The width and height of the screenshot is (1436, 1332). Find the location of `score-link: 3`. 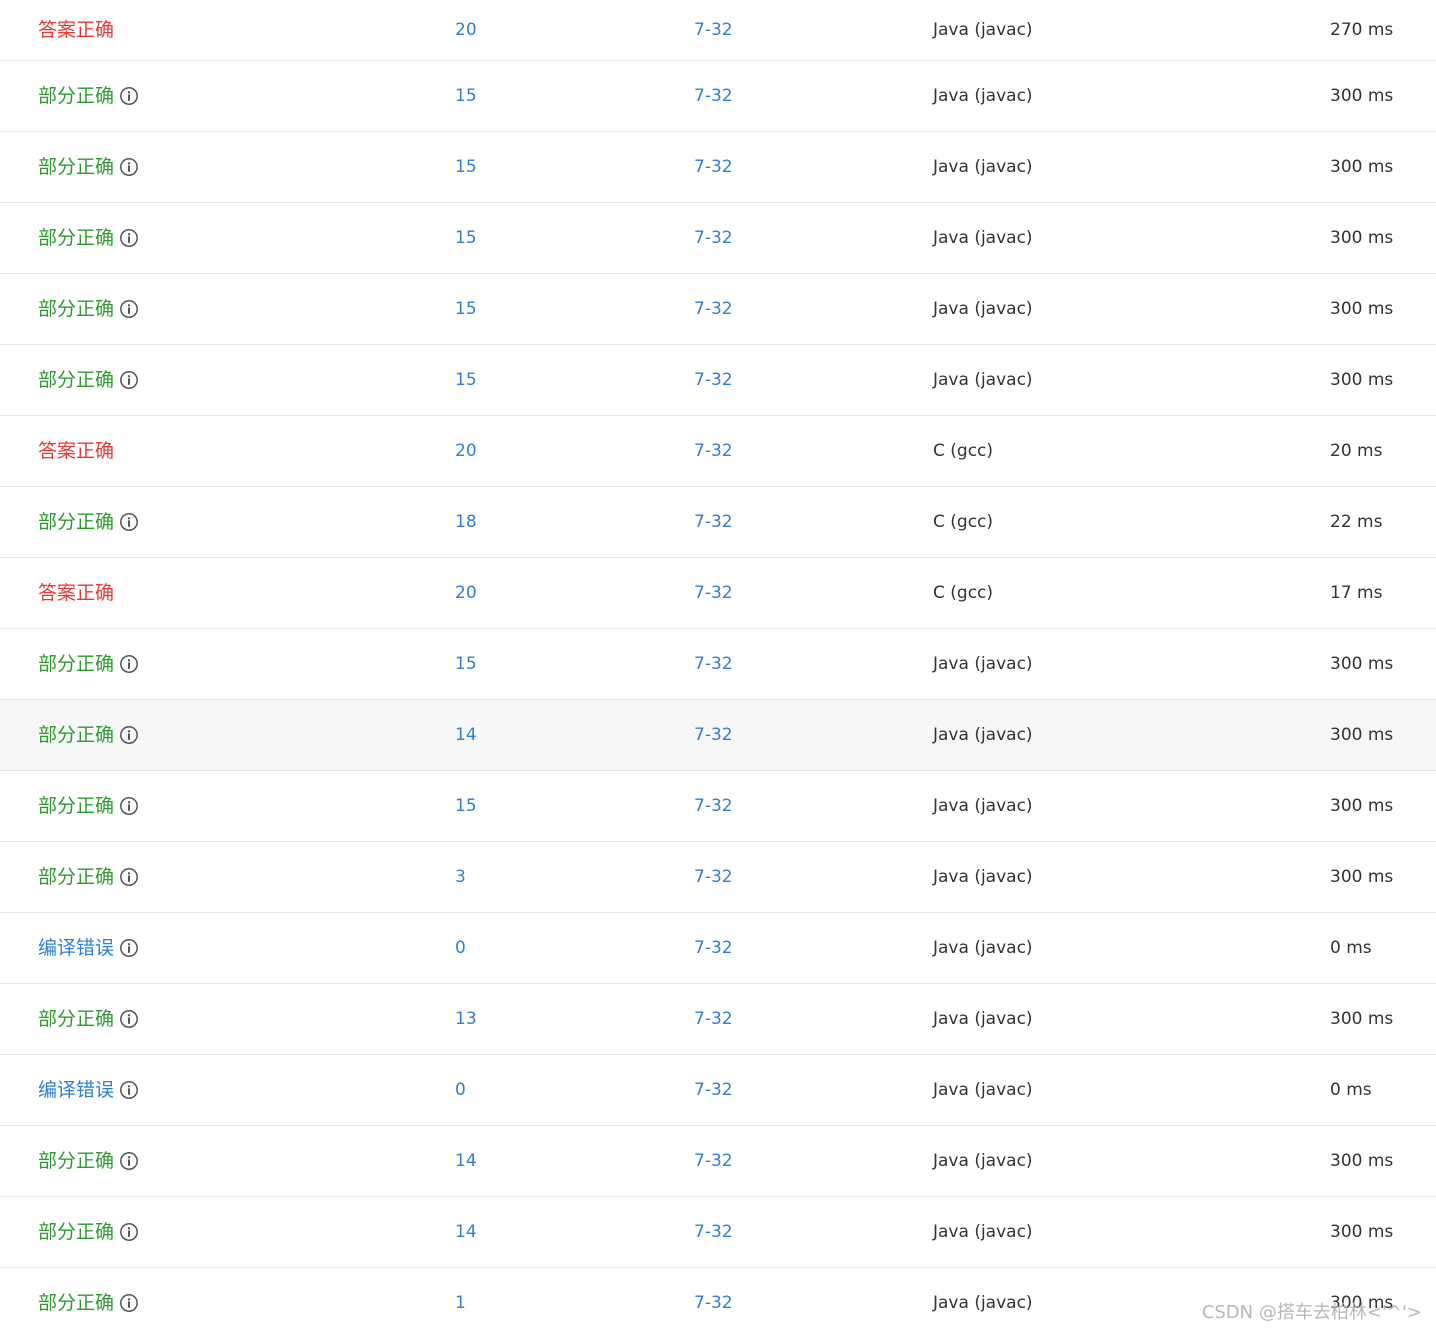

score-link: 3 is located at coordinates (460, 877).